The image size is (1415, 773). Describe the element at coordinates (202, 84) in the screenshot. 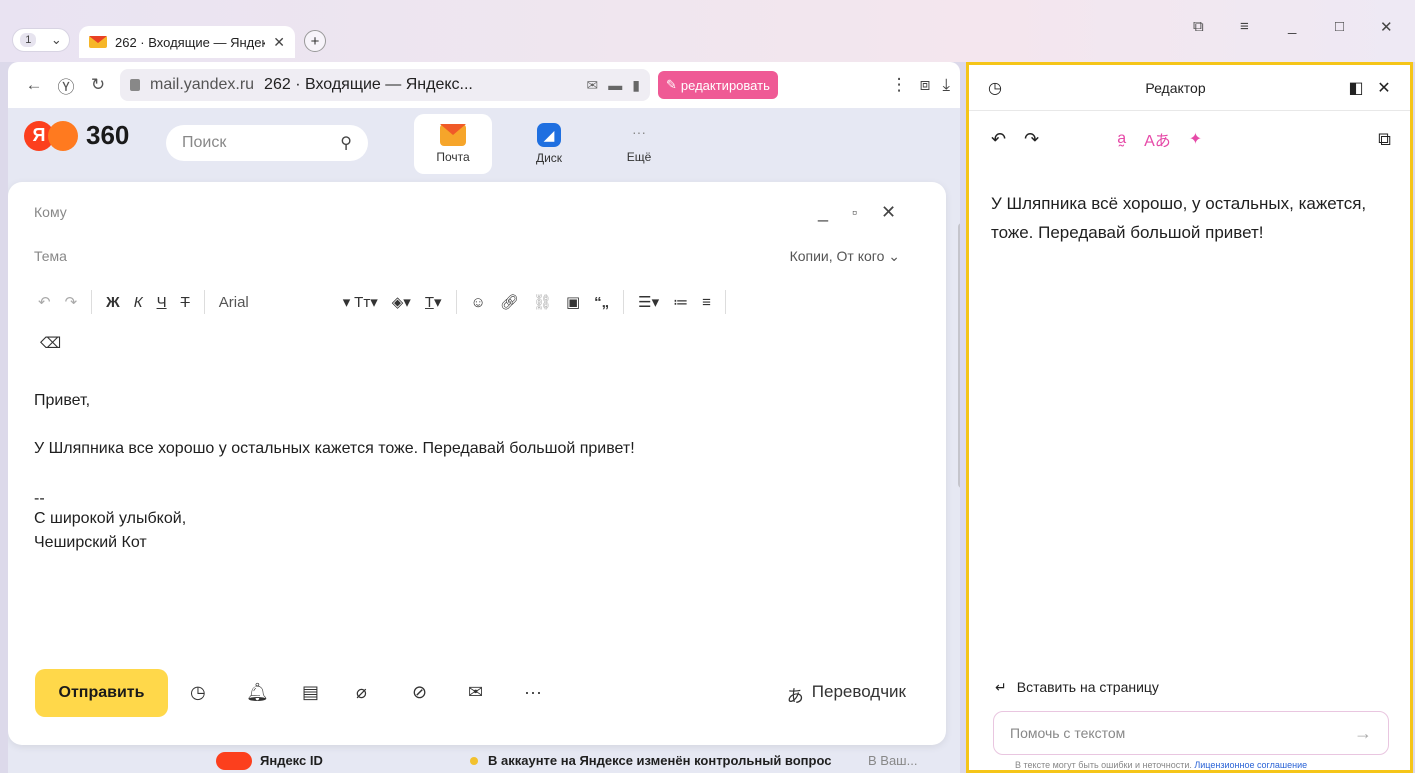

I see `url-domain: mail.yandex.ru` at that location.